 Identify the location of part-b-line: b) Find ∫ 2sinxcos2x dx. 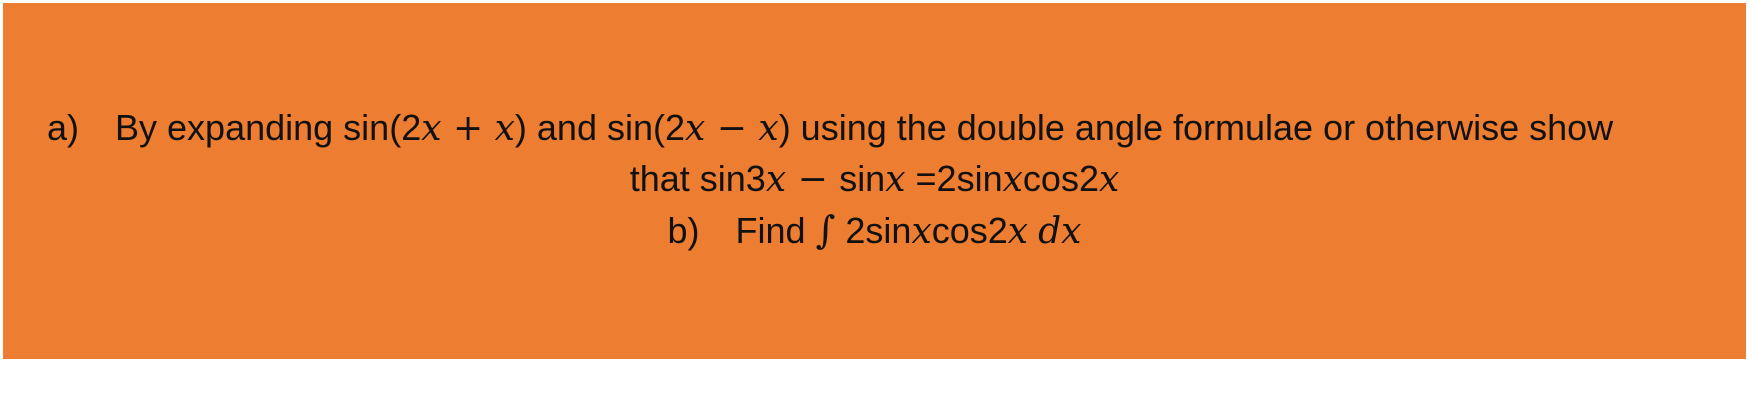
(874, 231).